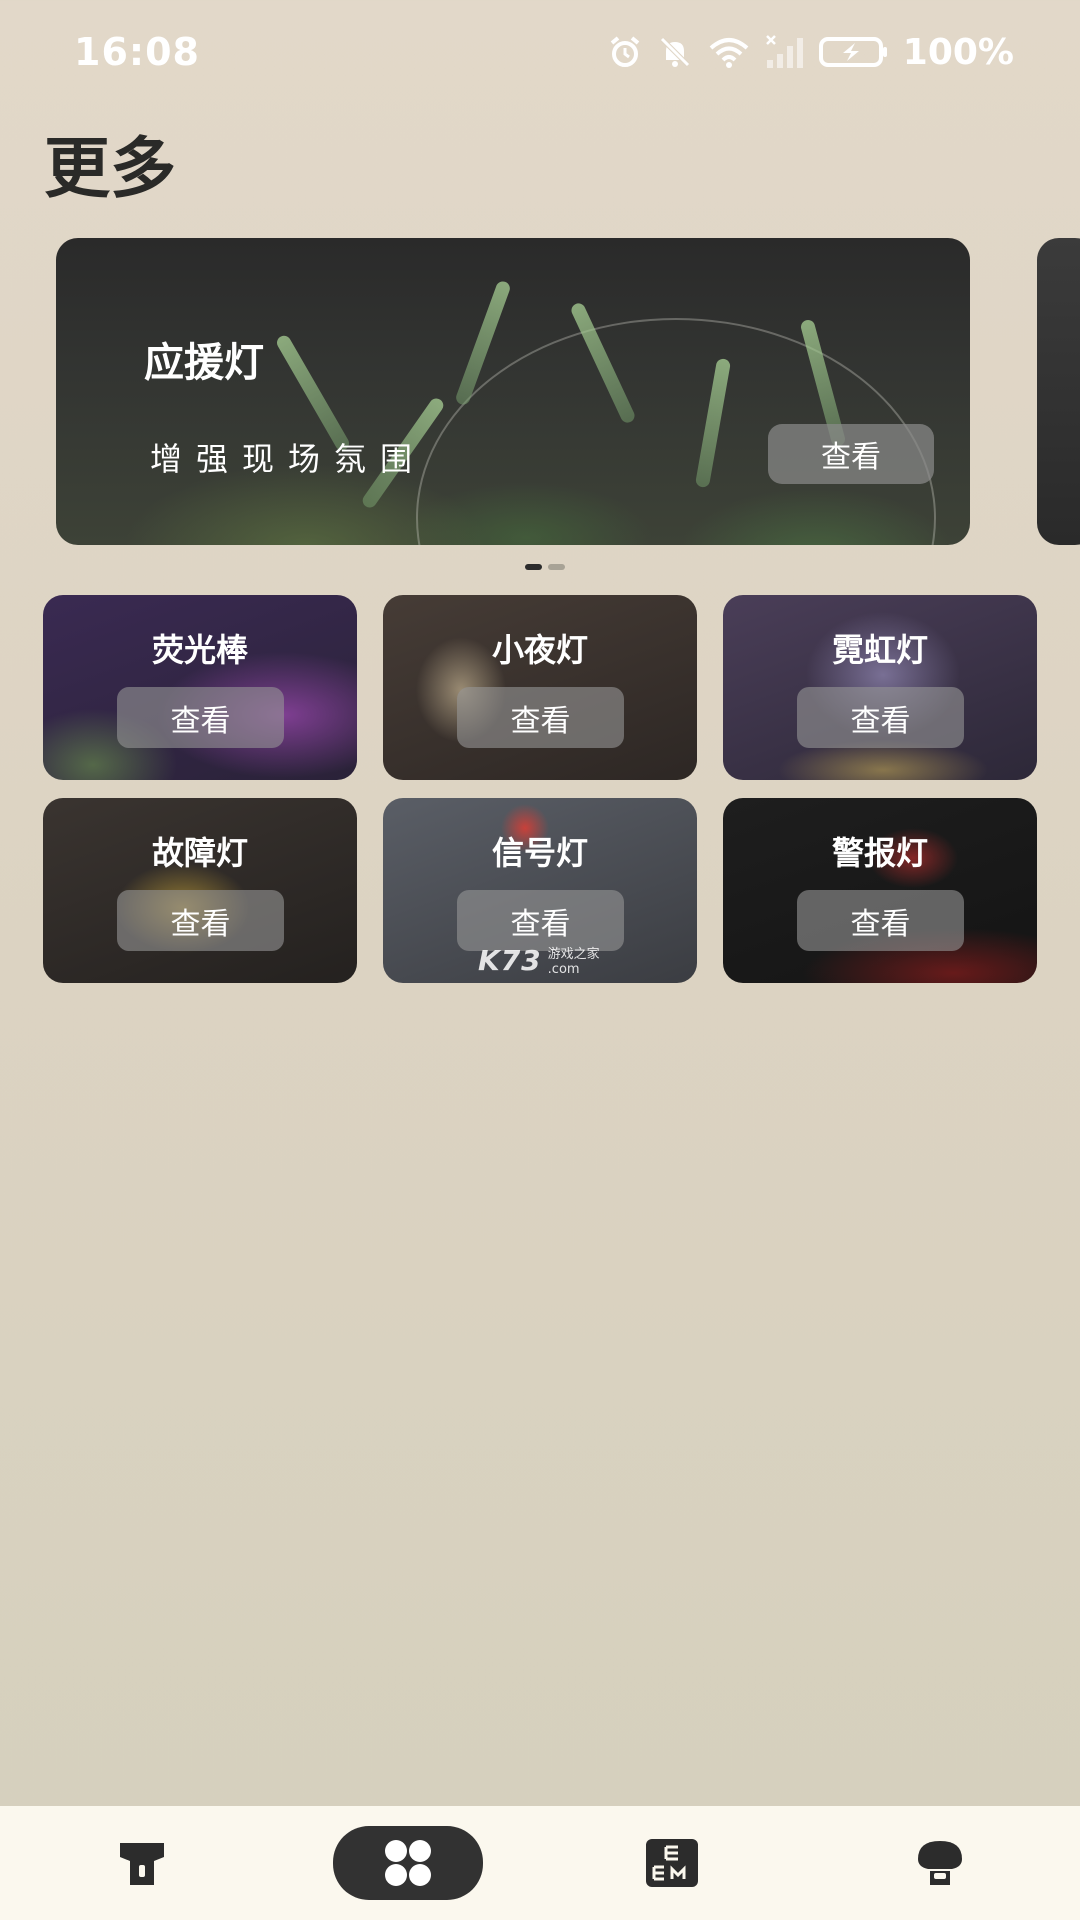 This screenshot has width=1080, height=1920. I want to click on watermark-main: K73, so click(510, 960).